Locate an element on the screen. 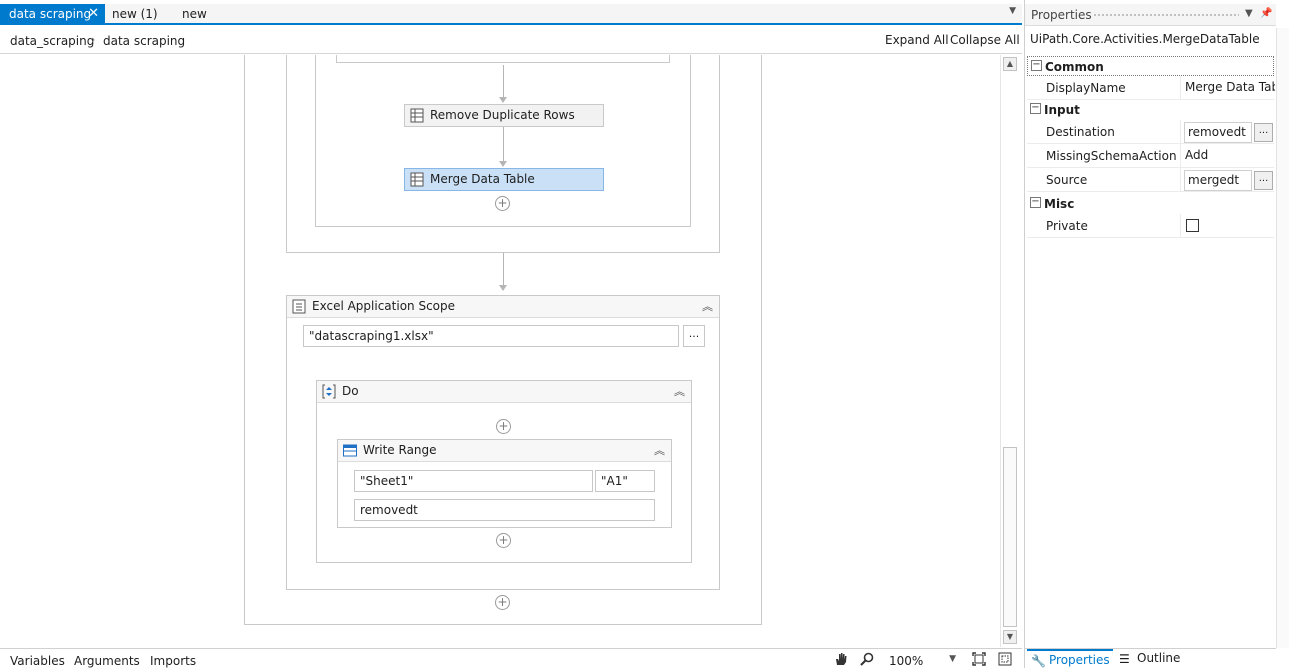 The height and width of the screenshot is (668, 1289). tab-label: new is located at coordinates (194, 14).